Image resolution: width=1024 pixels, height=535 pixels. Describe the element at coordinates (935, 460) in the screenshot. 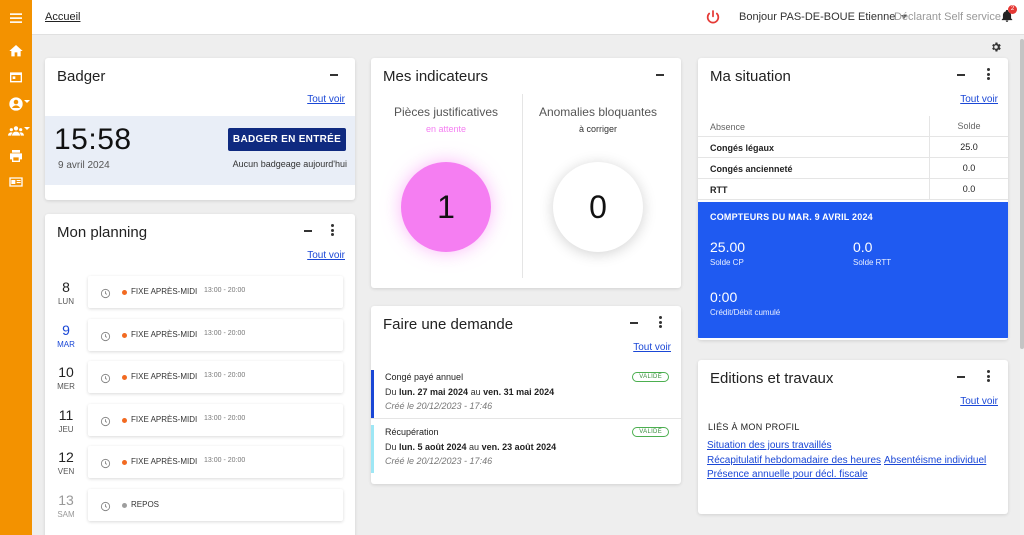

I see `report-link-absenteeism: Absentéisme individuel` at that location.